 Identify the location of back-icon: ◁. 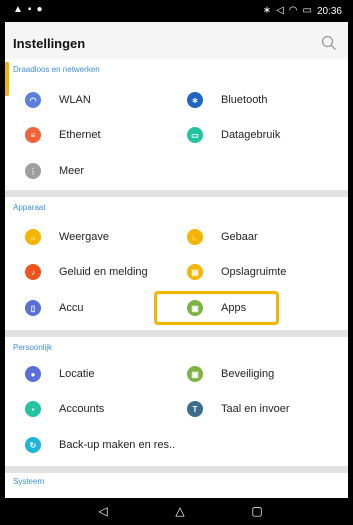
(103, 511).